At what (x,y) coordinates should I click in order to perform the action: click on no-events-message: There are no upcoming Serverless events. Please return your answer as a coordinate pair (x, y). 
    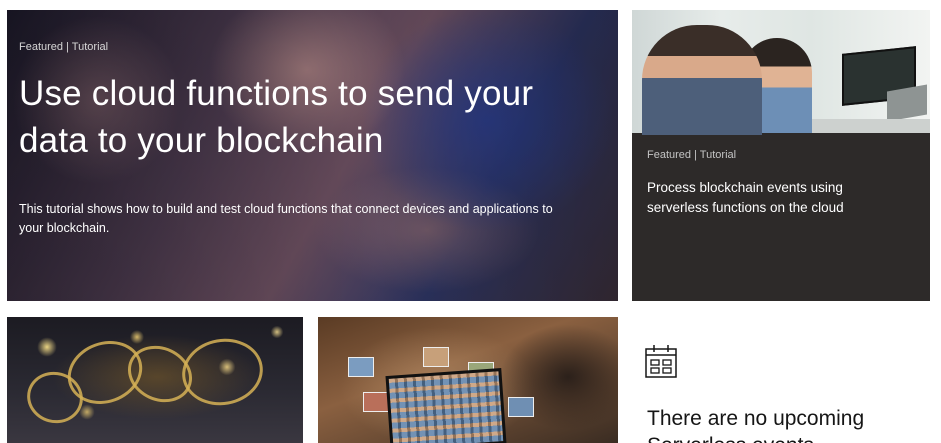
    Looking at the image, I should click on (756, 425).